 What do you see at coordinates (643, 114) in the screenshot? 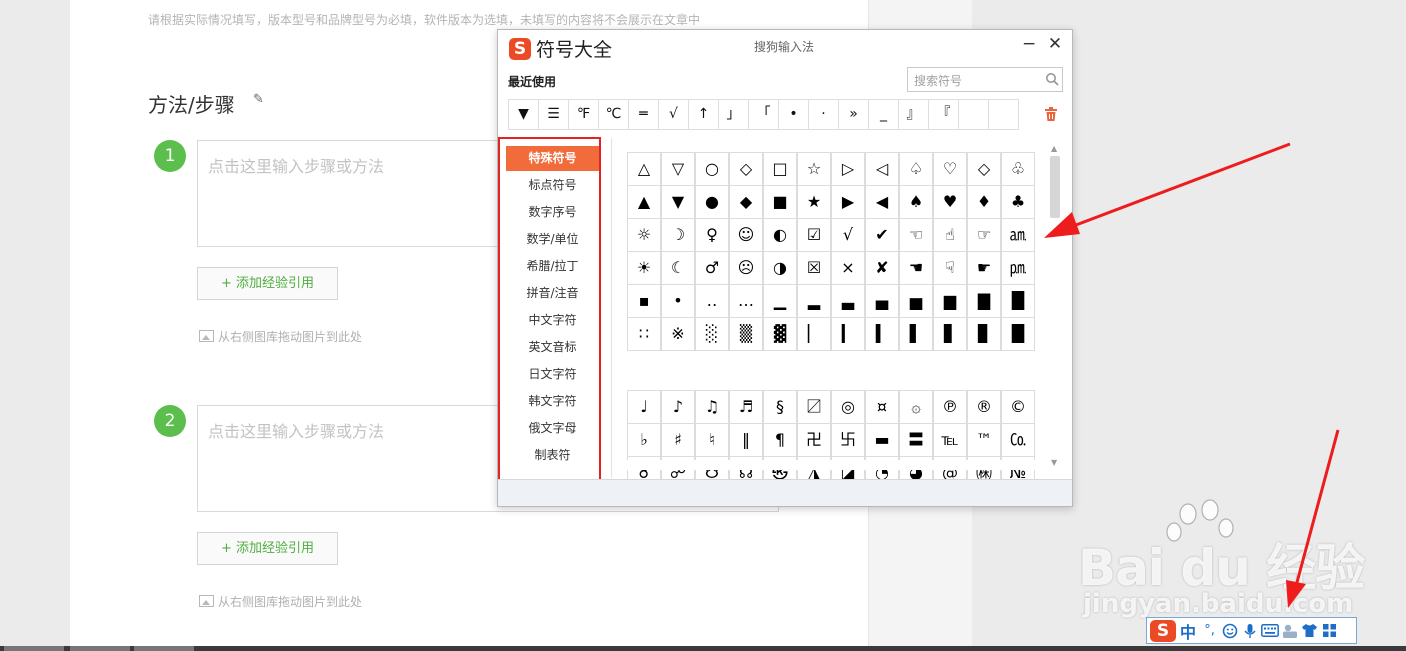
I see `recent-symbol: ═` at bounding box center [643, 114].